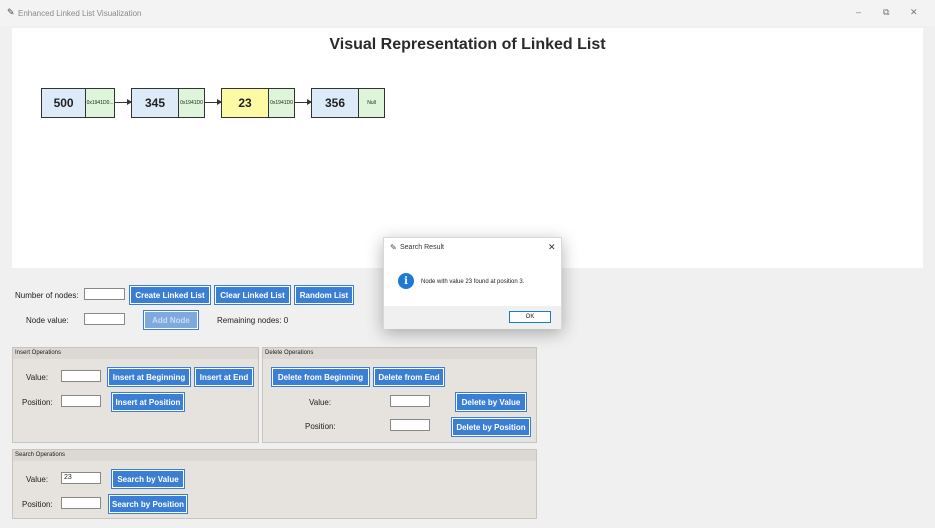 The height and width of the screenshot is (528, 935). I want to click on delete-position-label: Position:, so click(320, 426).